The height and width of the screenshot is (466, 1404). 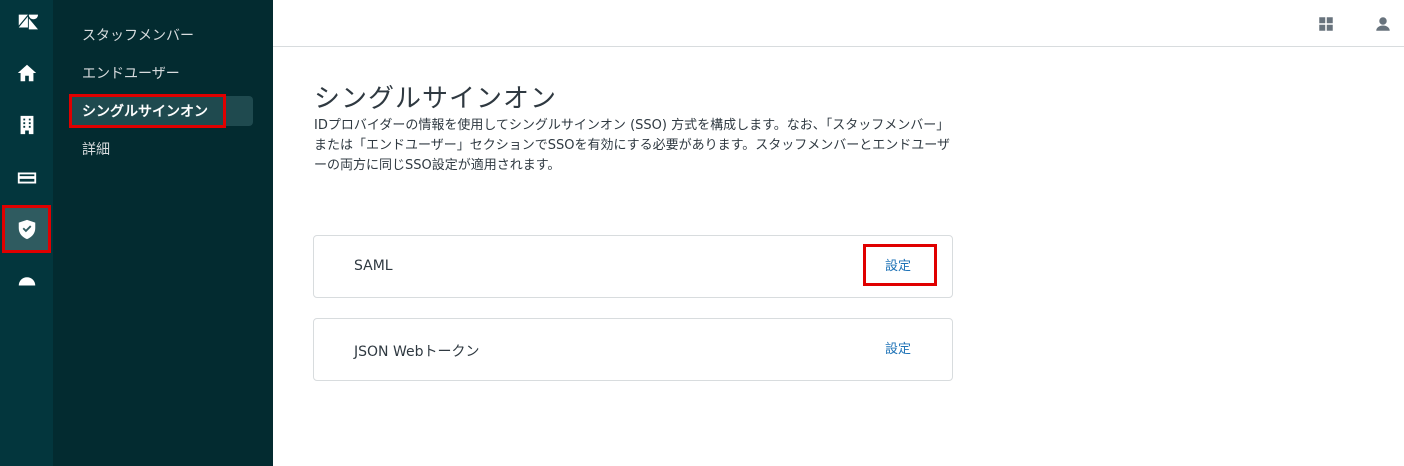 What do you see at coordinates (633, 266) in the screenshot?
I see `saml-card: SAML 設定` at bounding box center [633, 266].